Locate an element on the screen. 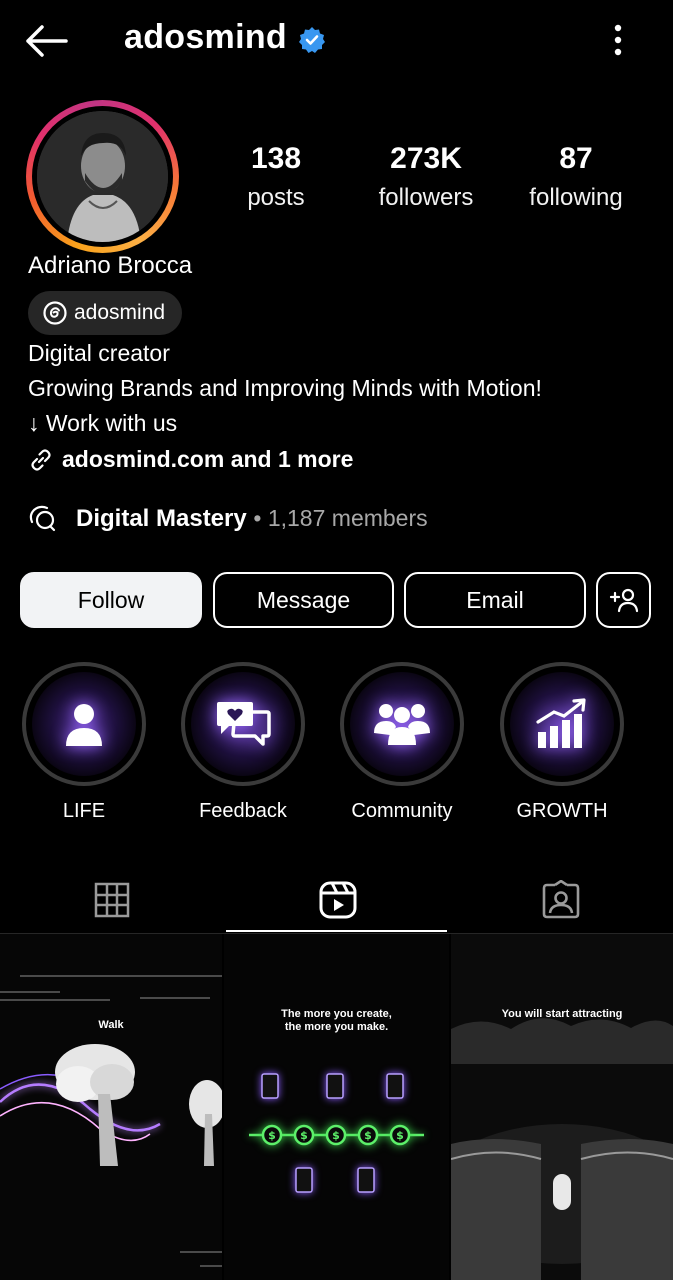  bar-growth-icon is located at coordinates (561, 723).